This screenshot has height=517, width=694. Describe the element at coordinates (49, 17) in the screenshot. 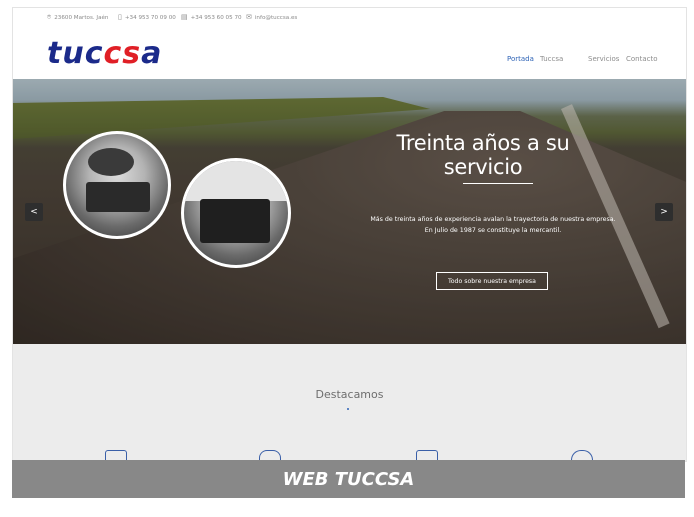

I see `location-pin-icon: ⌾` at that location.